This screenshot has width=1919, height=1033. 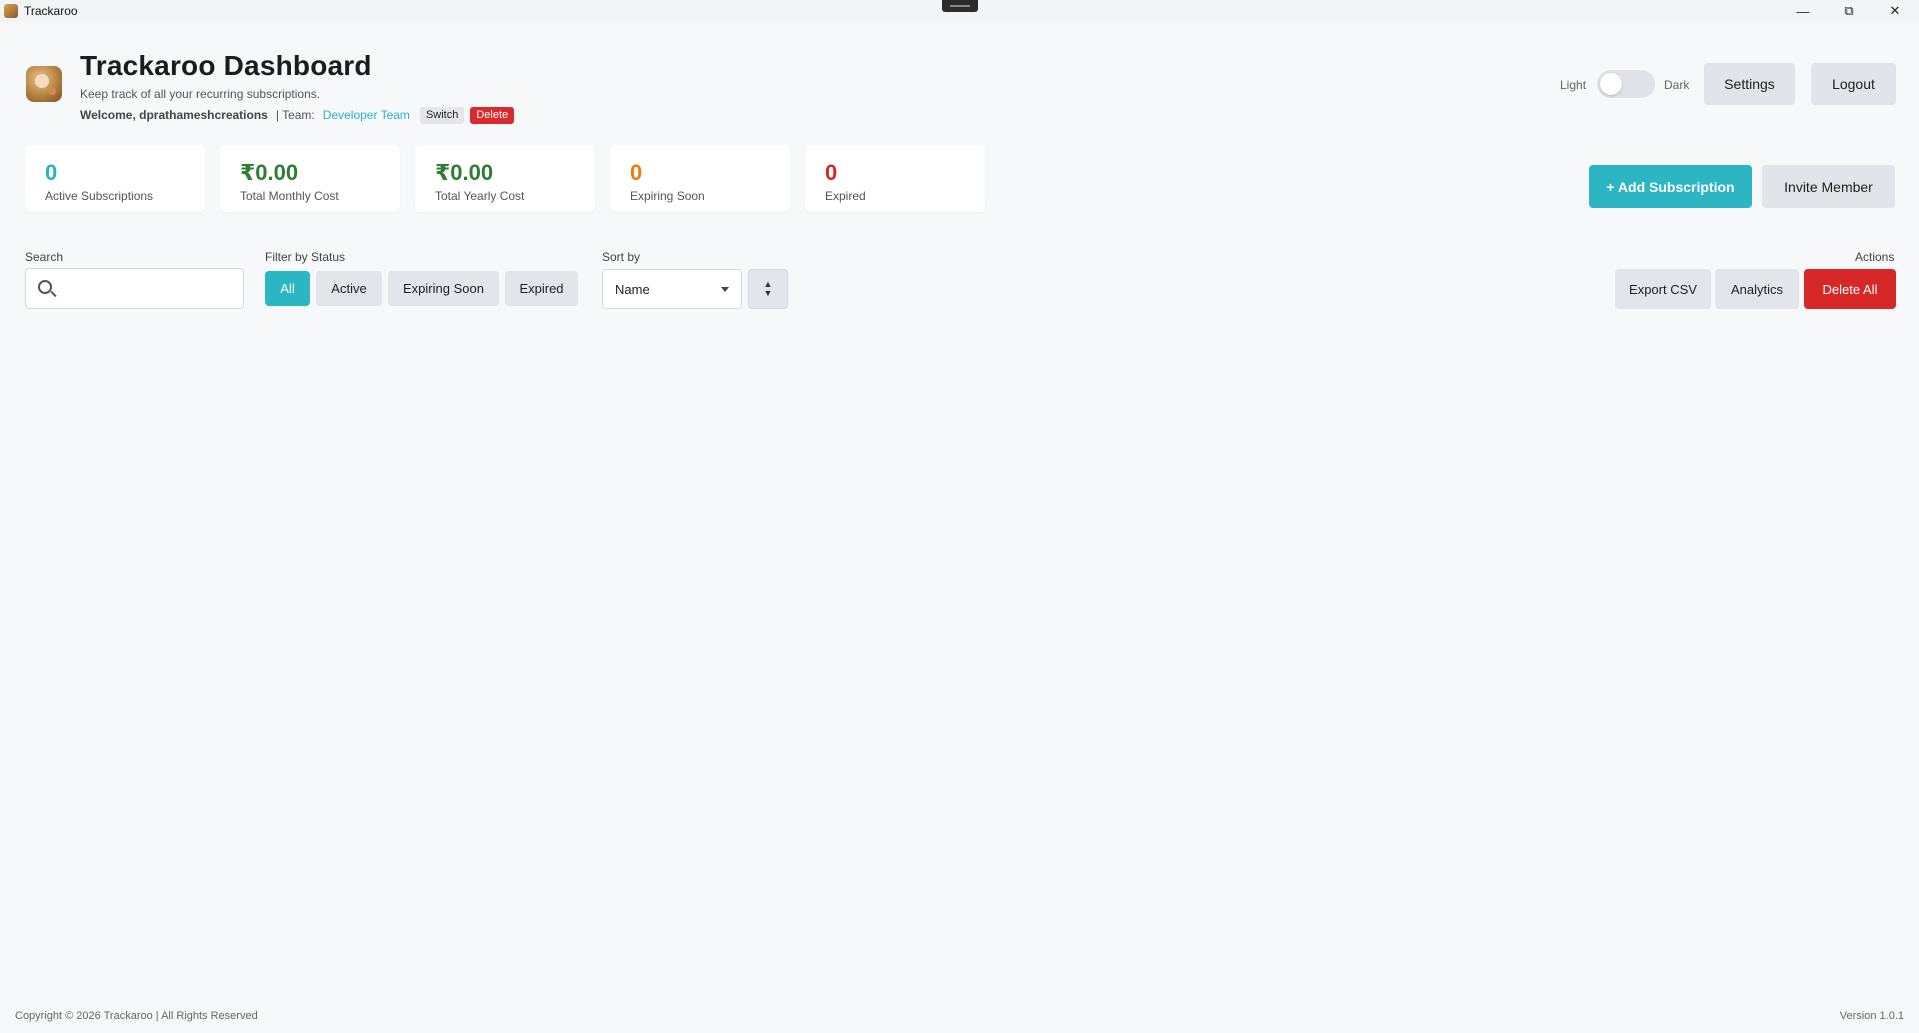 I want to click on stat-card-active: 0 Active Subscriptions, so click(x=115, y=178).